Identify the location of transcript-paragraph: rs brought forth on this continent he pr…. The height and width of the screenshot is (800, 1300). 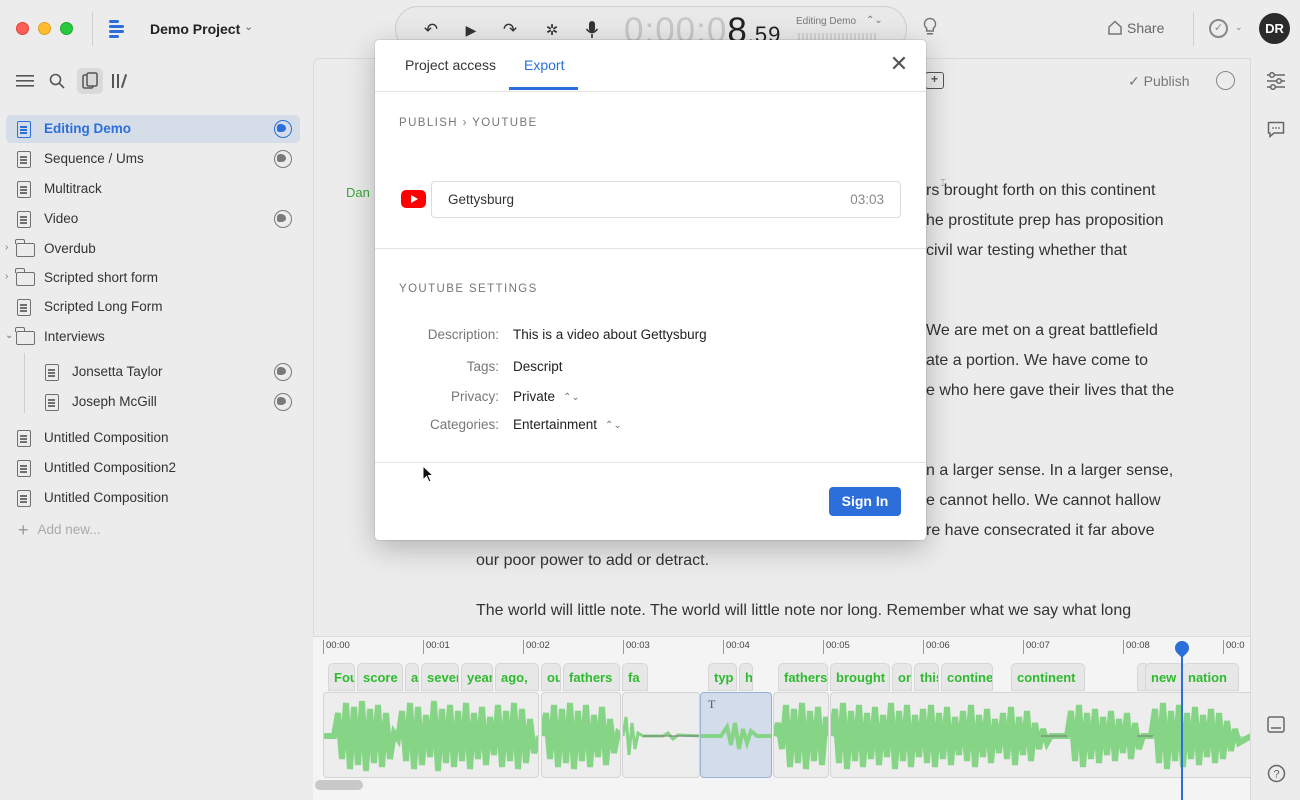
(1044, 221).